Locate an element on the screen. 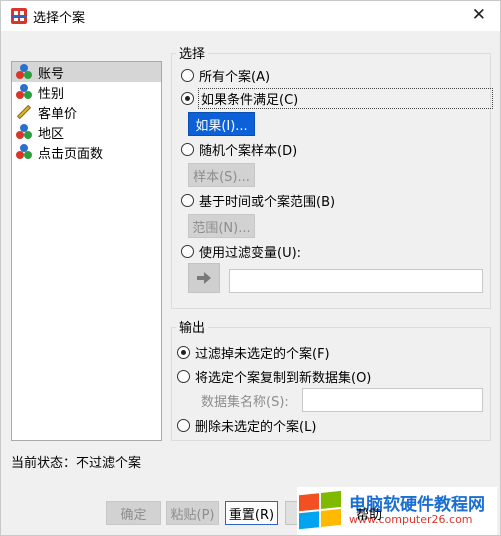  list-item: 账号 is located at coordinates (86, 72).